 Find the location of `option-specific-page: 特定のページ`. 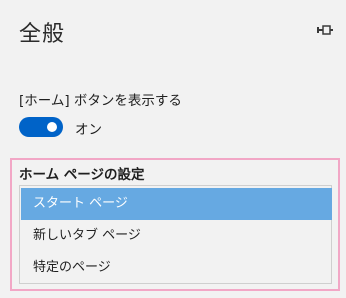

option-specific-page: 特定のページ is located at coordinates (176, 268).